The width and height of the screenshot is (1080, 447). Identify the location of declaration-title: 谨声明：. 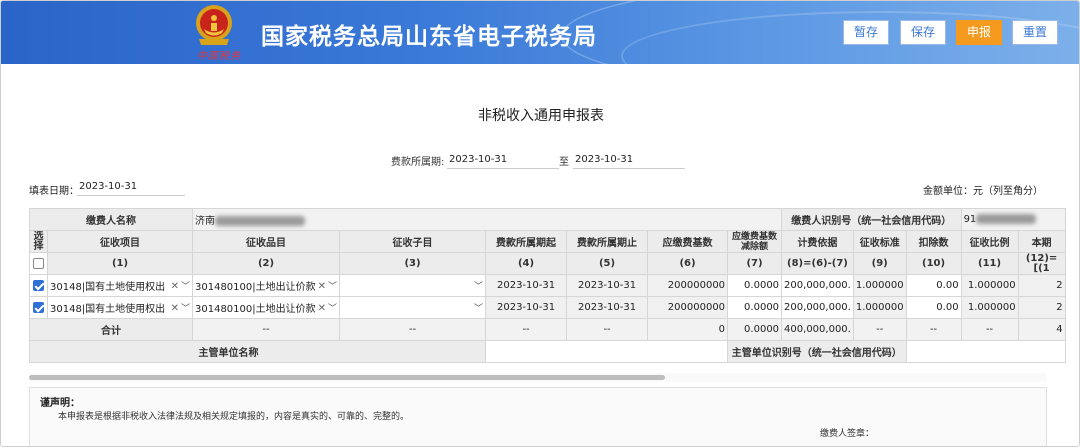
(60, 403).